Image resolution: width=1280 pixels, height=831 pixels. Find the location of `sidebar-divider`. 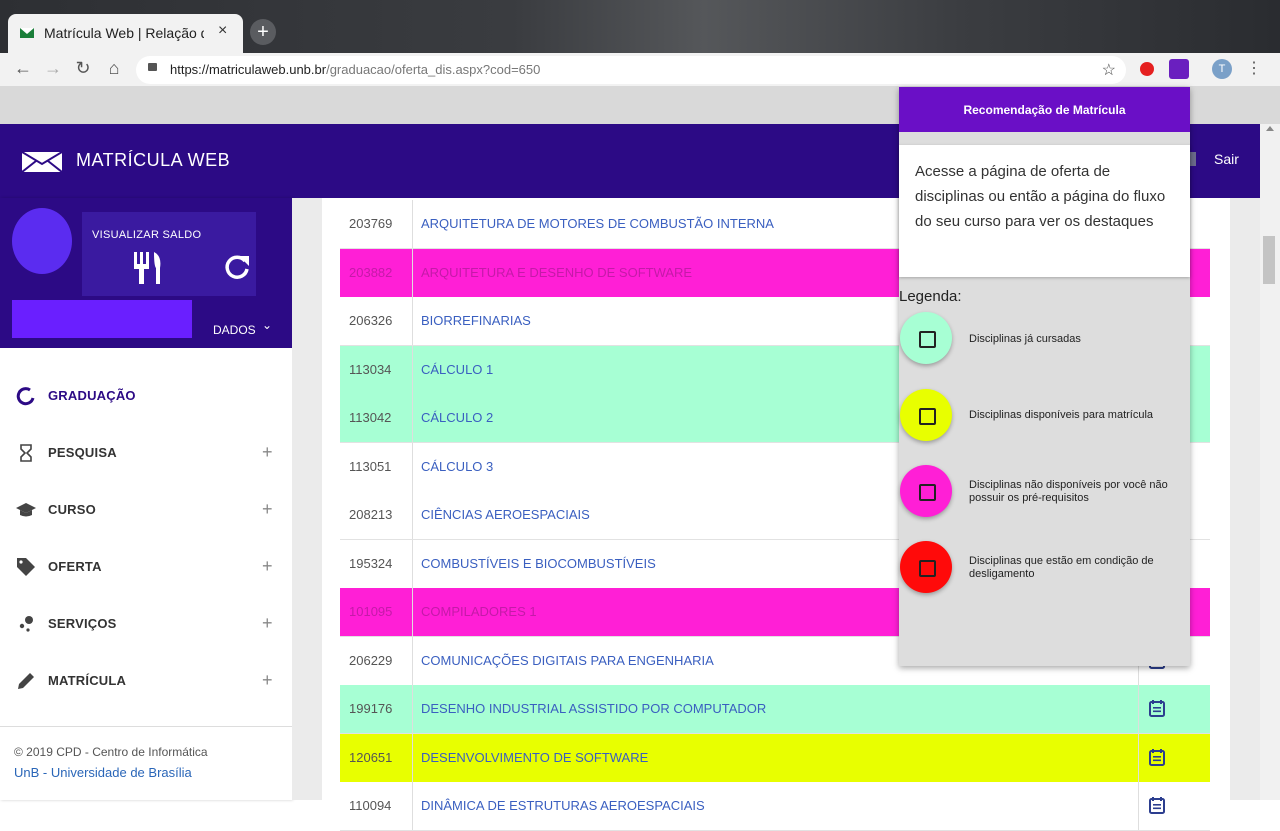

sidebar-divider is located at coordinates (146, 726).